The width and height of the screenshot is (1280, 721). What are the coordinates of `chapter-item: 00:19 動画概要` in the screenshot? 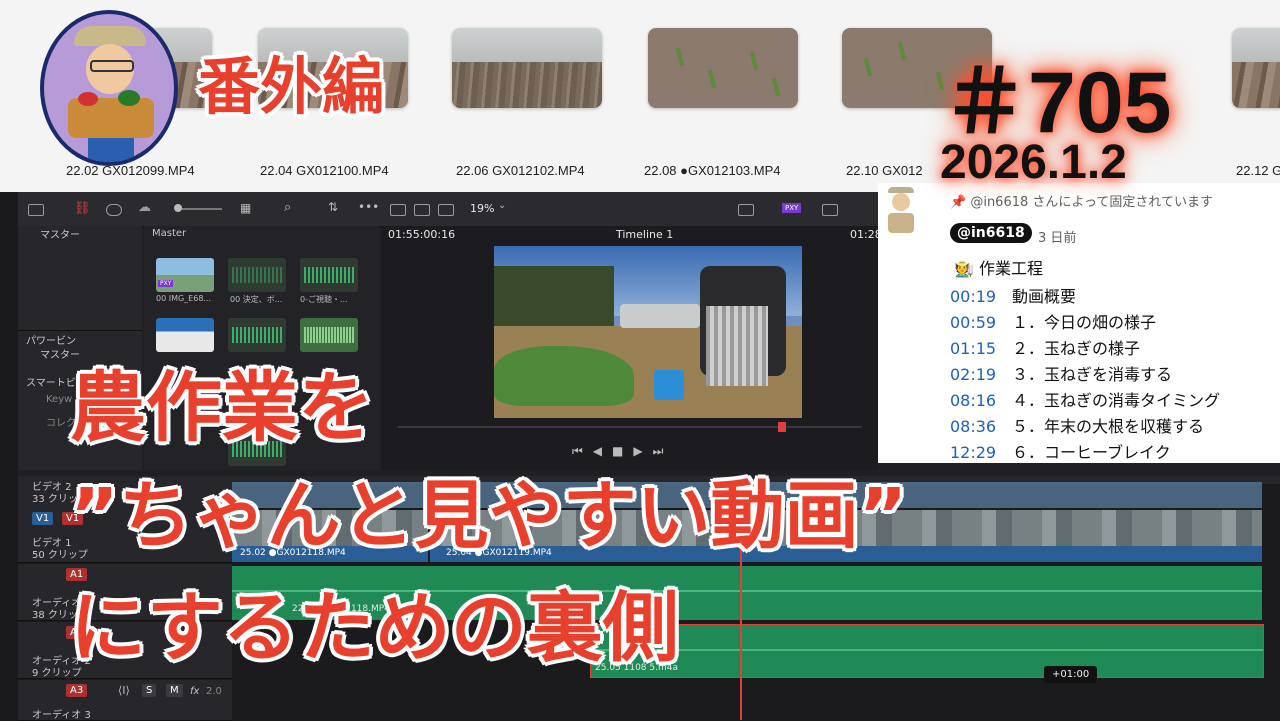 It's located at (1013, 295).